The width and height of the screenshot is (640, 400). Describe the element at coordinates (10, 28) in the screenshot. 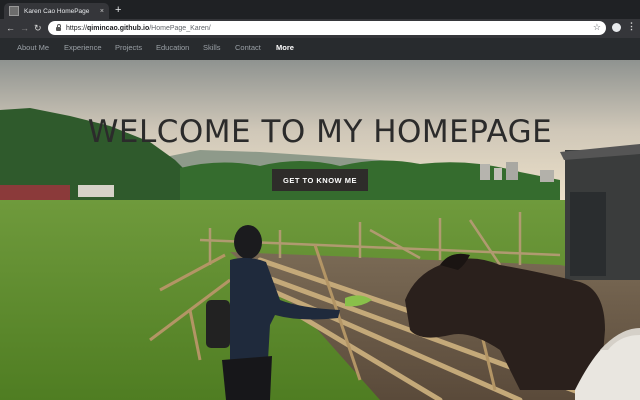

I see `back-icon: ←` at that location.